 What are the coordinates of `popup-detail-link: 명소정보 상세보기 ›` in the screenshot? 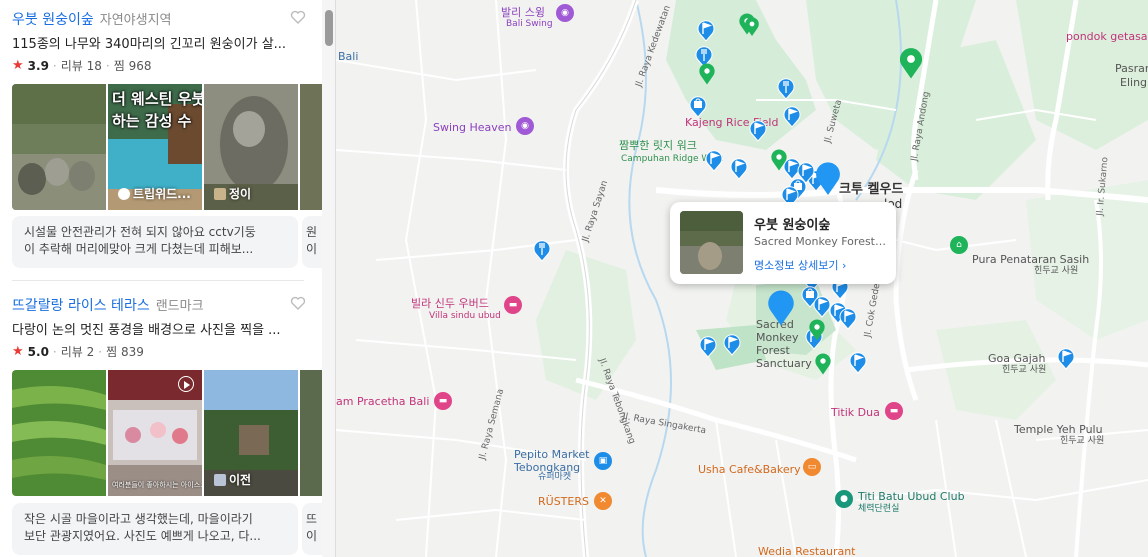 It's located at (800, 265).